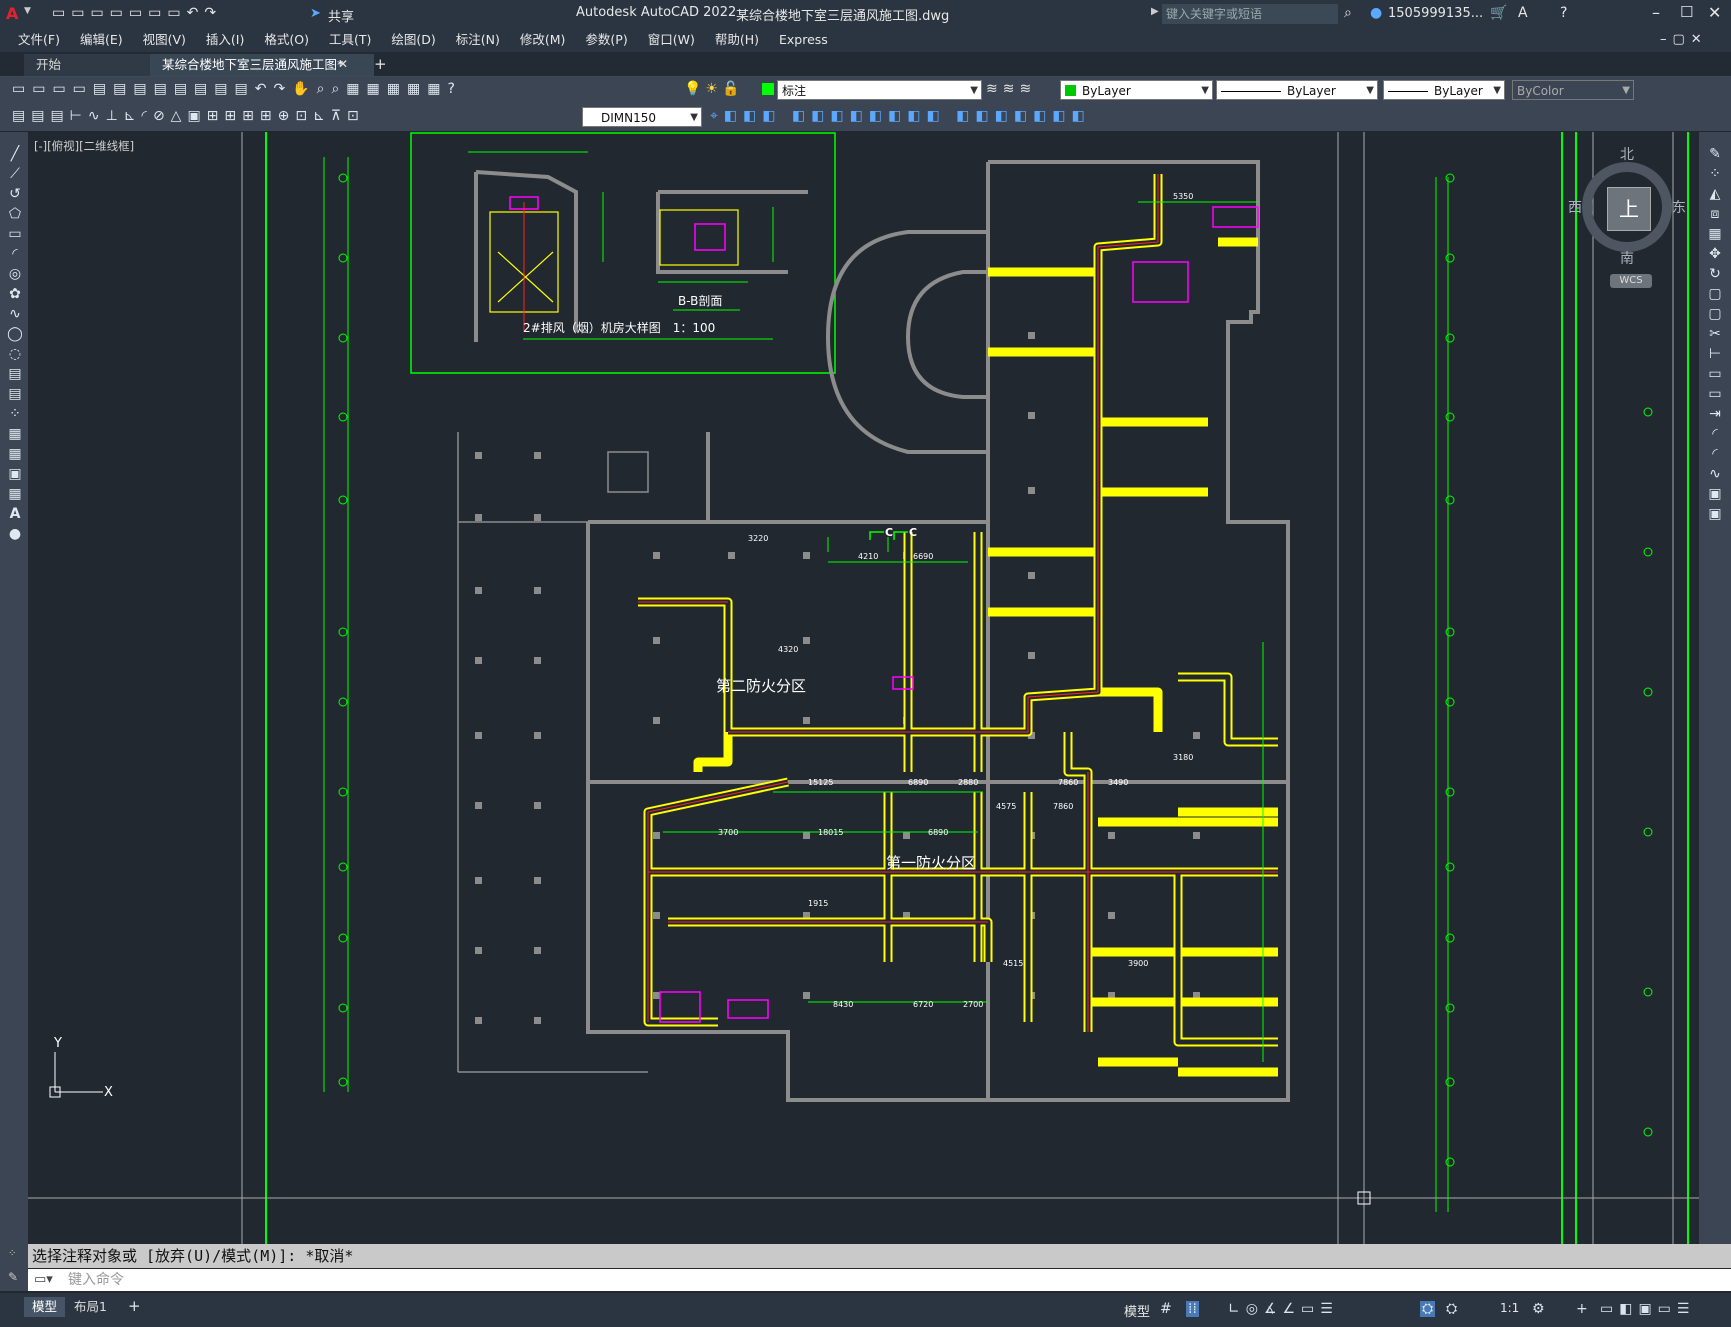  Describe the element at coordinates (923, 1004) in the screenshot. I see `dim-text: 6720` at that location.